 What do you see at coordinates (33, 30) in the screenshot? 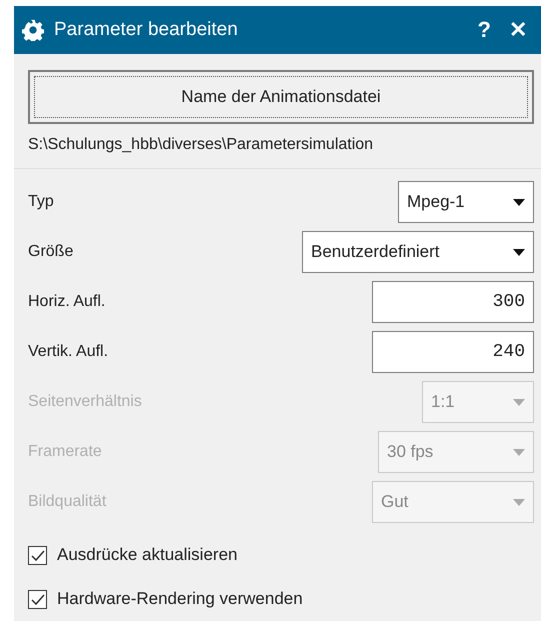
I see `gear-icon` at bounding box center [33, 30].